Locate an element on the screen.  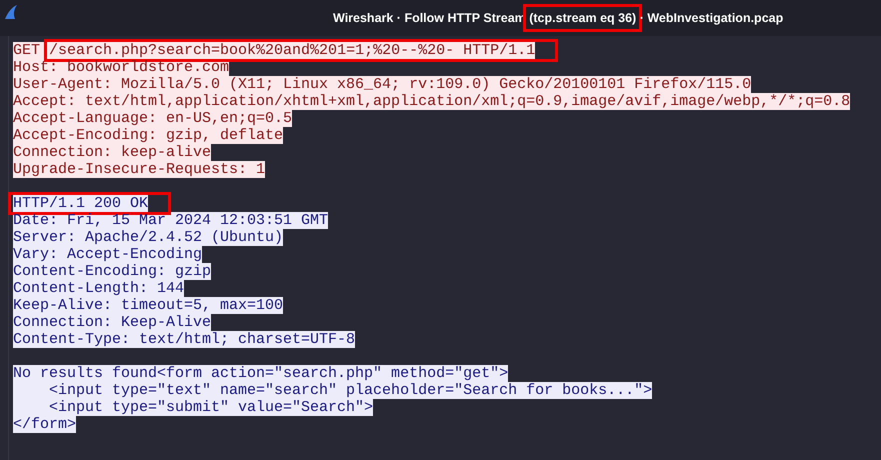
stream-text: Accept-Language: en-US,en;q=0.5 is located at coordinates (152, 118).